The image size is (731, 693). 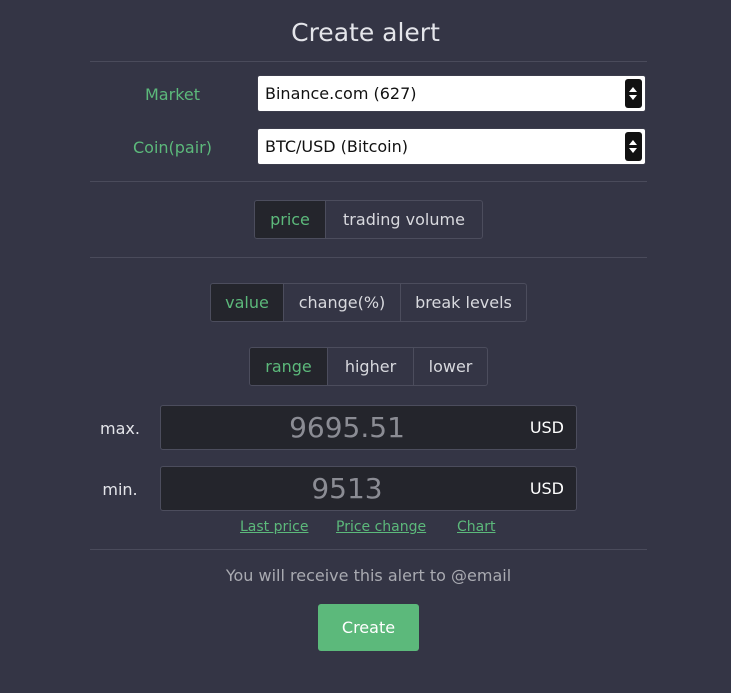 I want to click on trading-volume-option: trading volume, so click(x=404, y=219).